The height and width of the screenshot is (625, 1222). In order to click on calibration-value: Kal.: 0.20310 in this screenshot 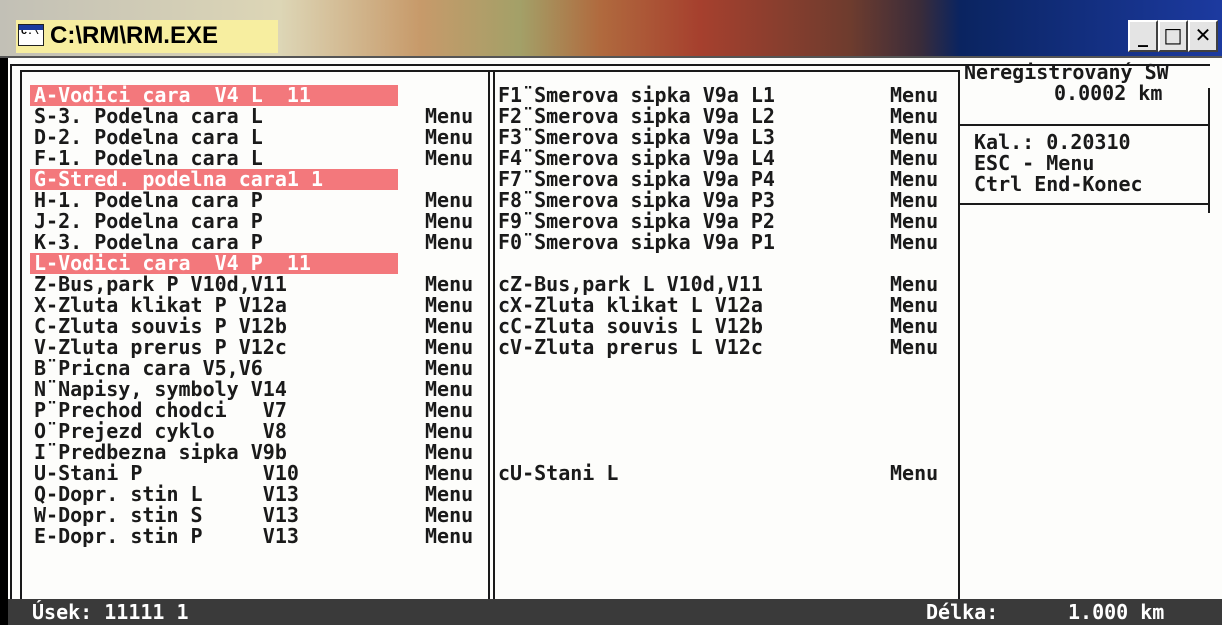, I will do `click(1052, 142)`.